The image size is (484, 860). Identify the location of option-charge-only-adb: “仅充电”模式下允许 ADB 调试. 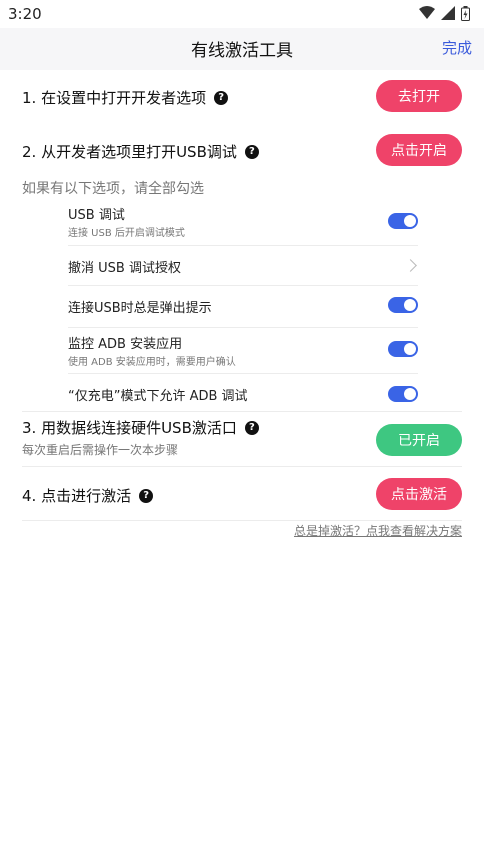
(243, 395).